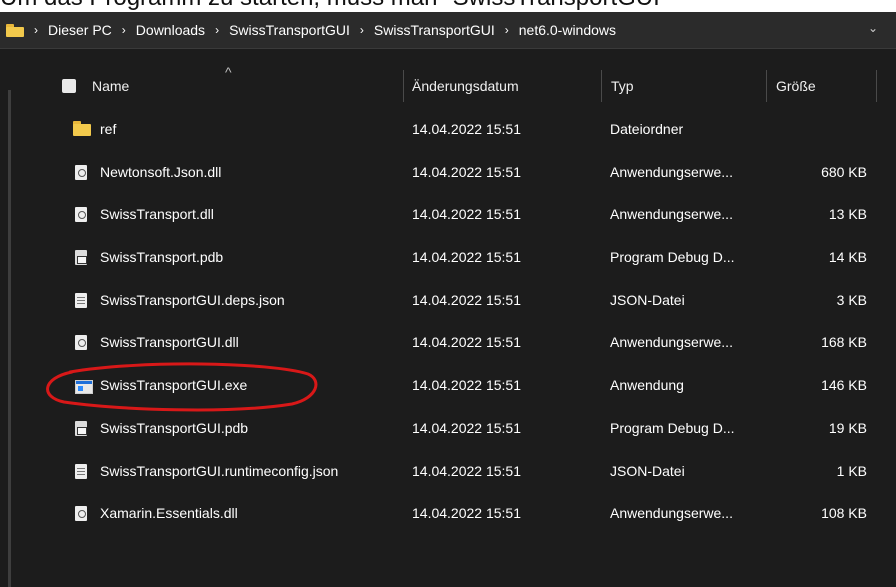 The image size is (896, 587). Describe the element at coordinates (844, 171) in the screenshot. I see `file-size: 680 KB` at that location.